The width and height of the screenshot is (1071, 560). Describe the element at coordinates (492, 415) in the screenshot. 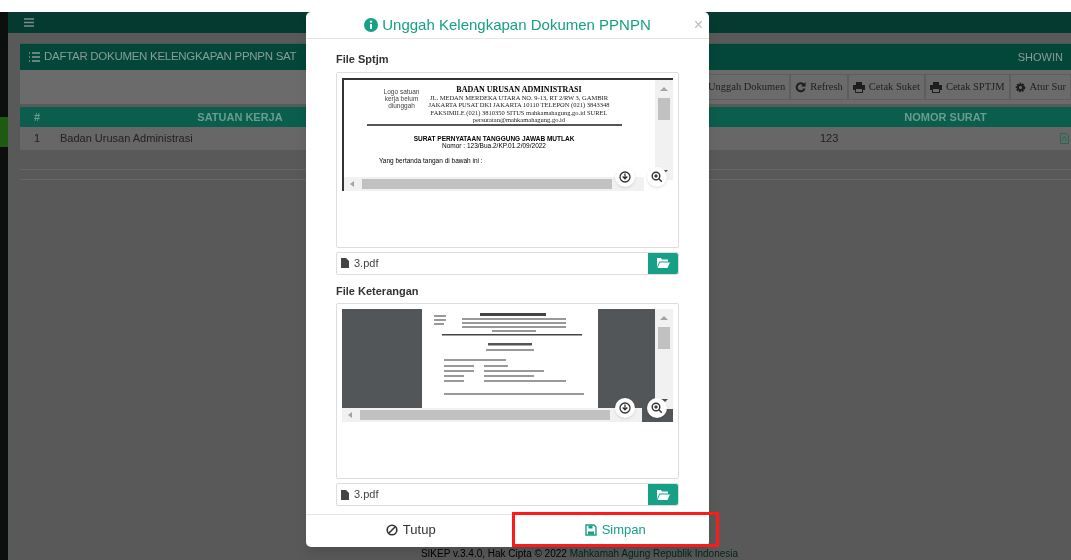

I see `horizontal-scrollbar` at that location.